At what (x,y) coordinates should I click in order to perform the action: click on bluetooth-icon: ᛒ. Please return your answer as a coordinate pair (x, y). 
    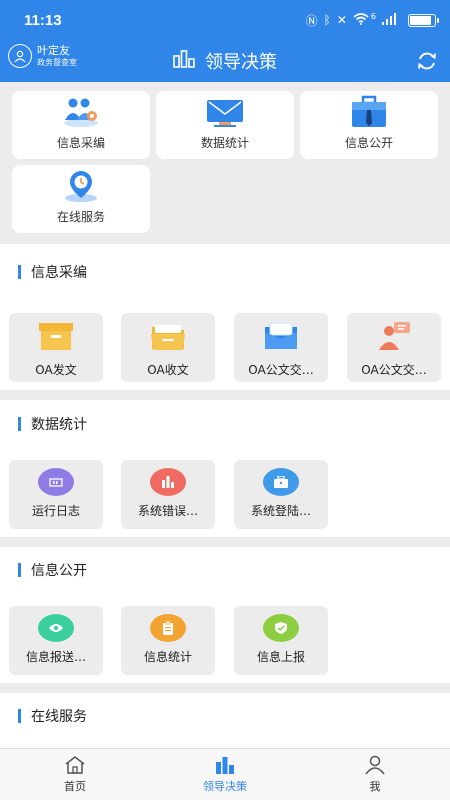
    Looking at the image, I should click on (327, 20).